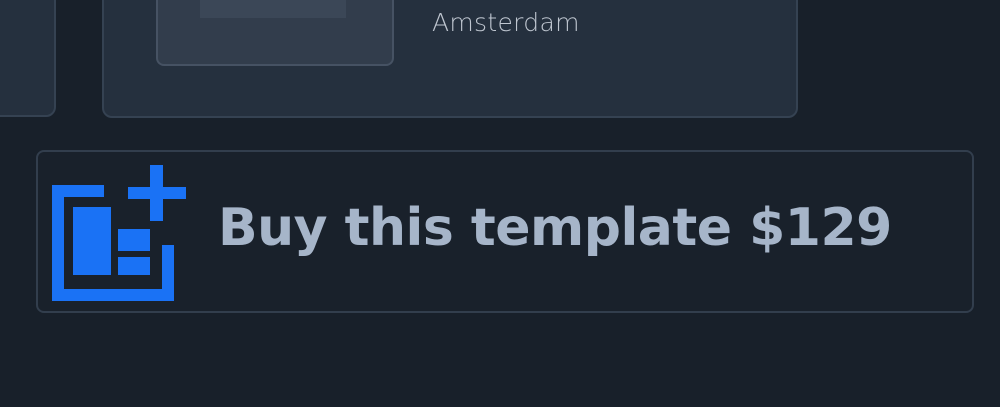  I want to click on location-thumbnail, so click(275, 33).